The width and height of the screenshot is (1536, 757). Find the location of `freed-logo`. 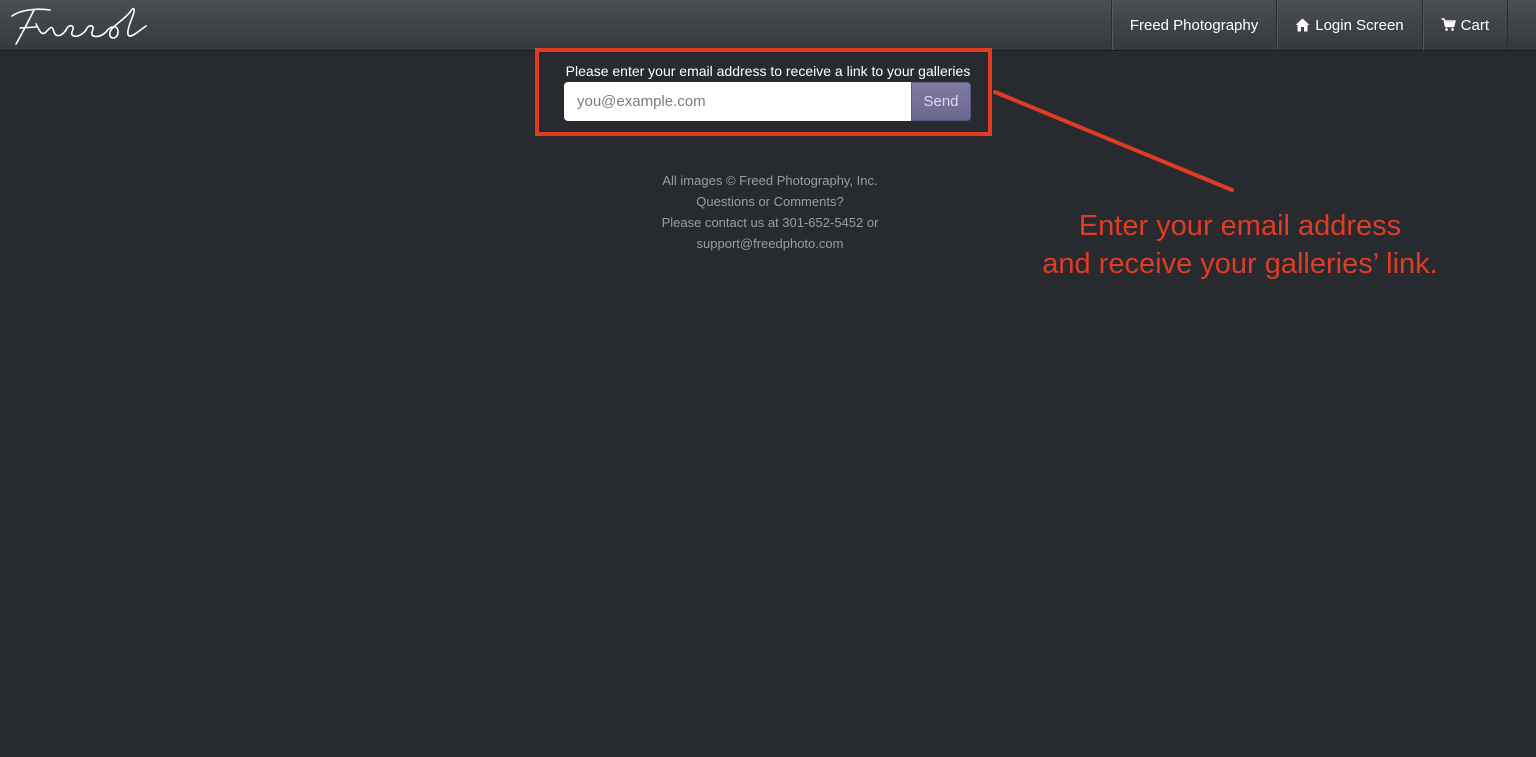

freed-logo is located at coordinates (81, 25).